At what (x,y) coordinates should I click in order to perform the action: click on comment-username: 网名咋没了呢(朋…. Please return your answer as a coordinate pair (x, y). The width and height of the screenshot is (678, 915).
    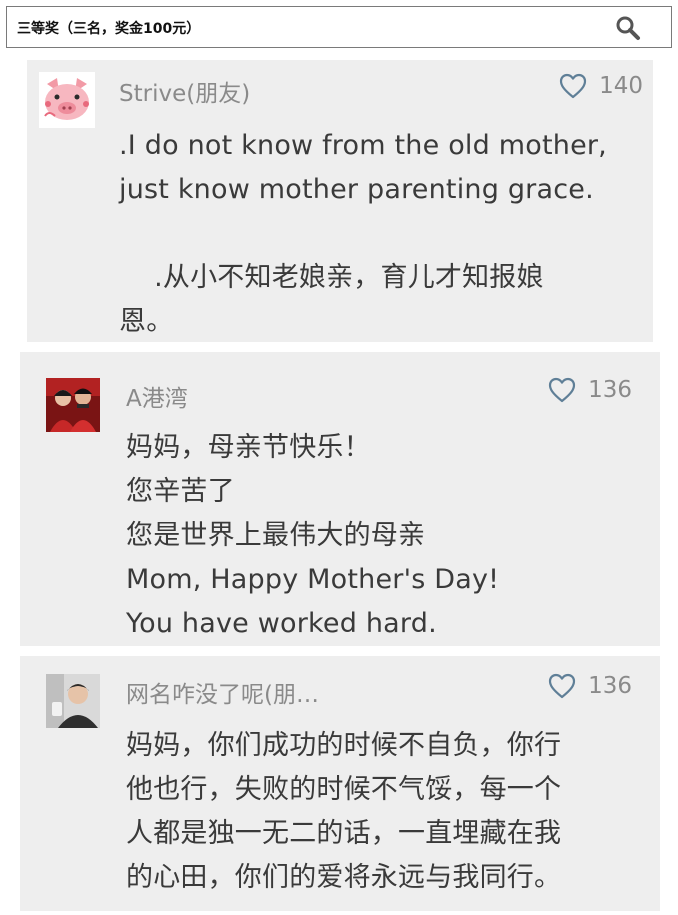
    Looking at the image, I should click on (222, 692).